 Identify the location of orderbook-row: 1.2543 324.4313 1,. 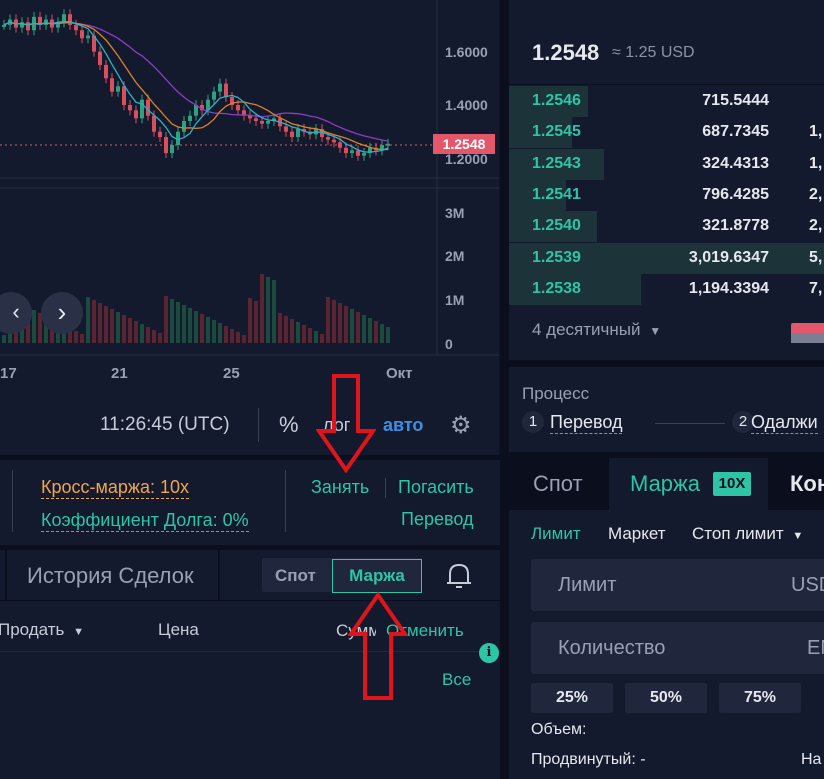
(666, 164).